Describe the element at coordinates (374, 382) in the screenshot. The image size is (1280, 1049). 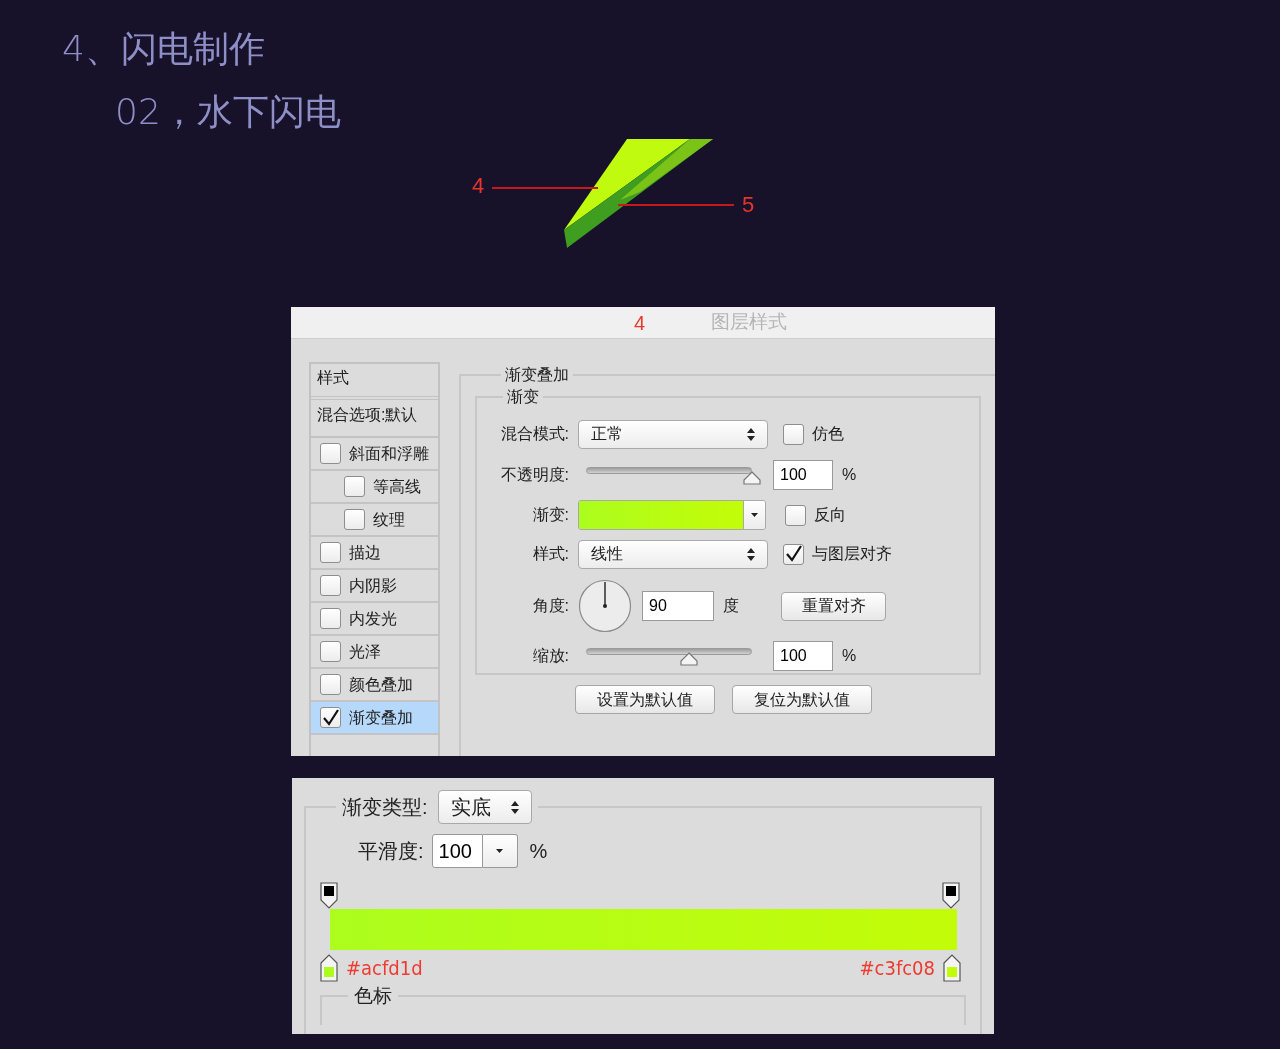
I see `styles-header: 样式` at that location.